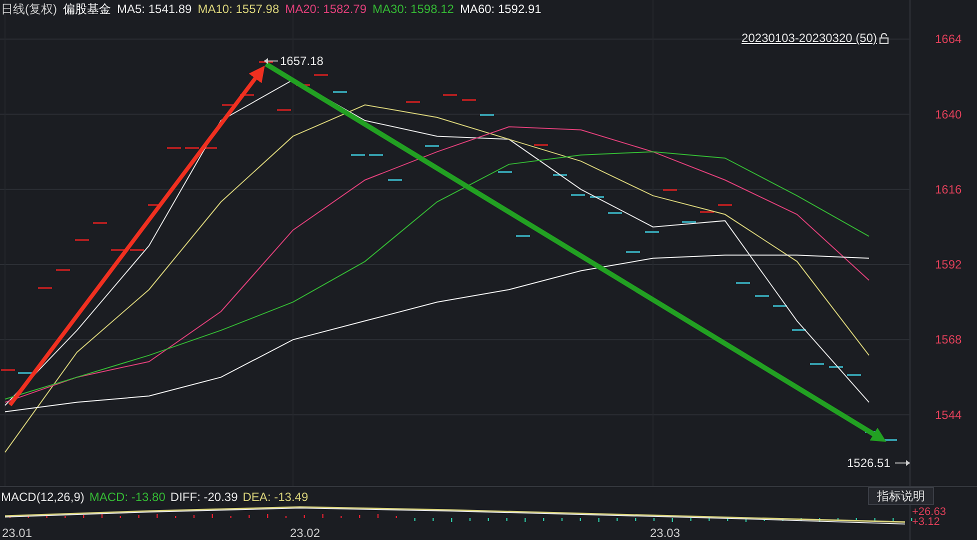 This screenshot has height=540, width=977. I want to click on moving-average-value: MA30: 1598.12, so click(413, 9).